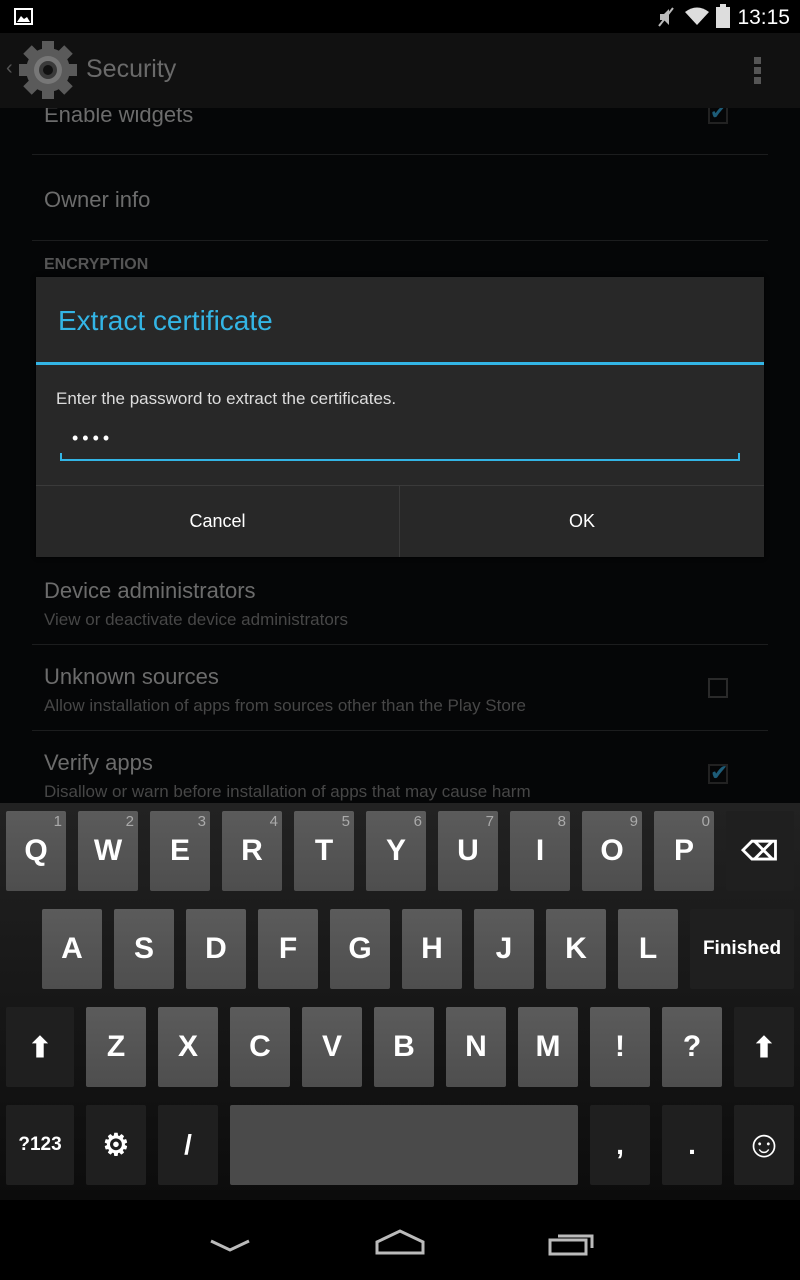 This screenshot has width=800, height=1280. Describe the element at coordinates (400, 16) in the screenshot. I see `status-bar: 13:15` at that location.